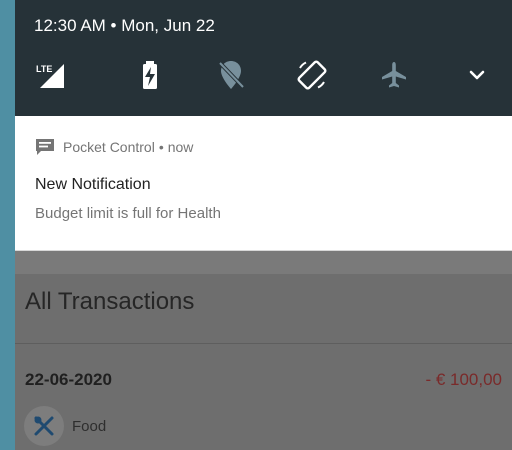 This screenshot has height=450, width=512. What do you see at coordinates (44, 426) in the screenshot?
I see `fork-knife-icon` at bounding box center [44, 426].